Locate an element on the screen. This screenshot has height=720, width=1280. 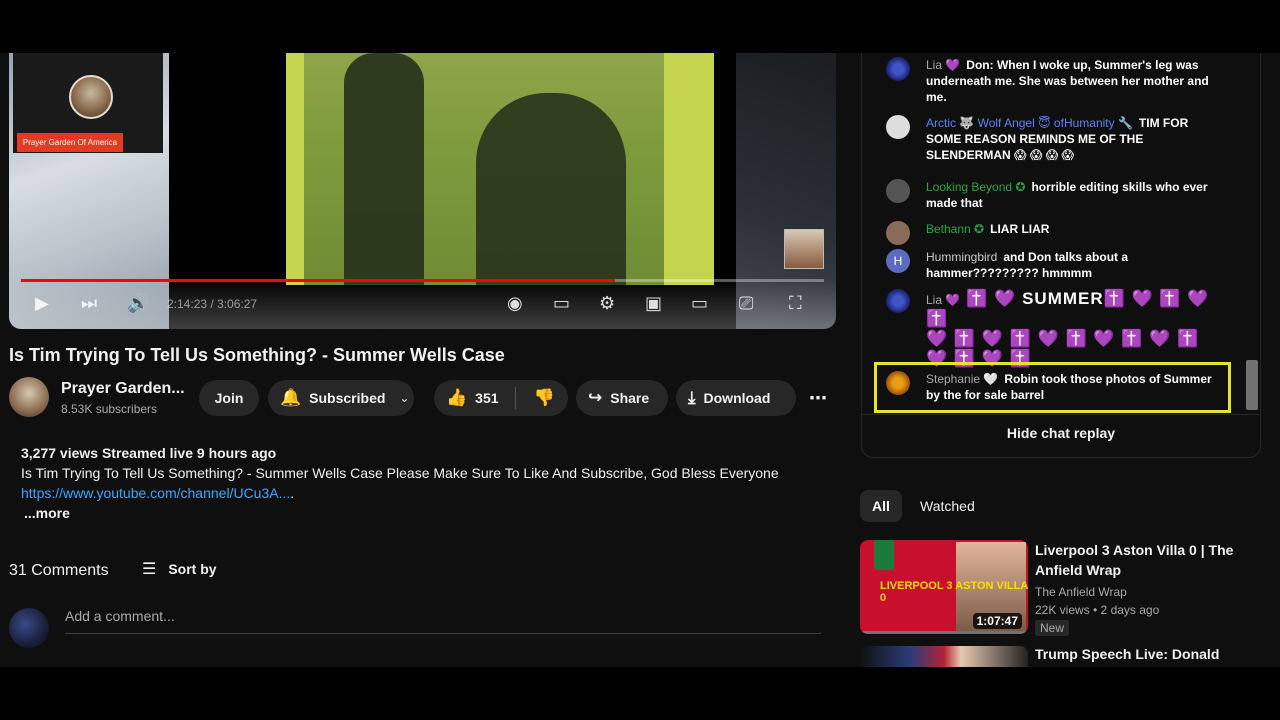
download-button: ⤓ Download is located at coordinates (736, 398).